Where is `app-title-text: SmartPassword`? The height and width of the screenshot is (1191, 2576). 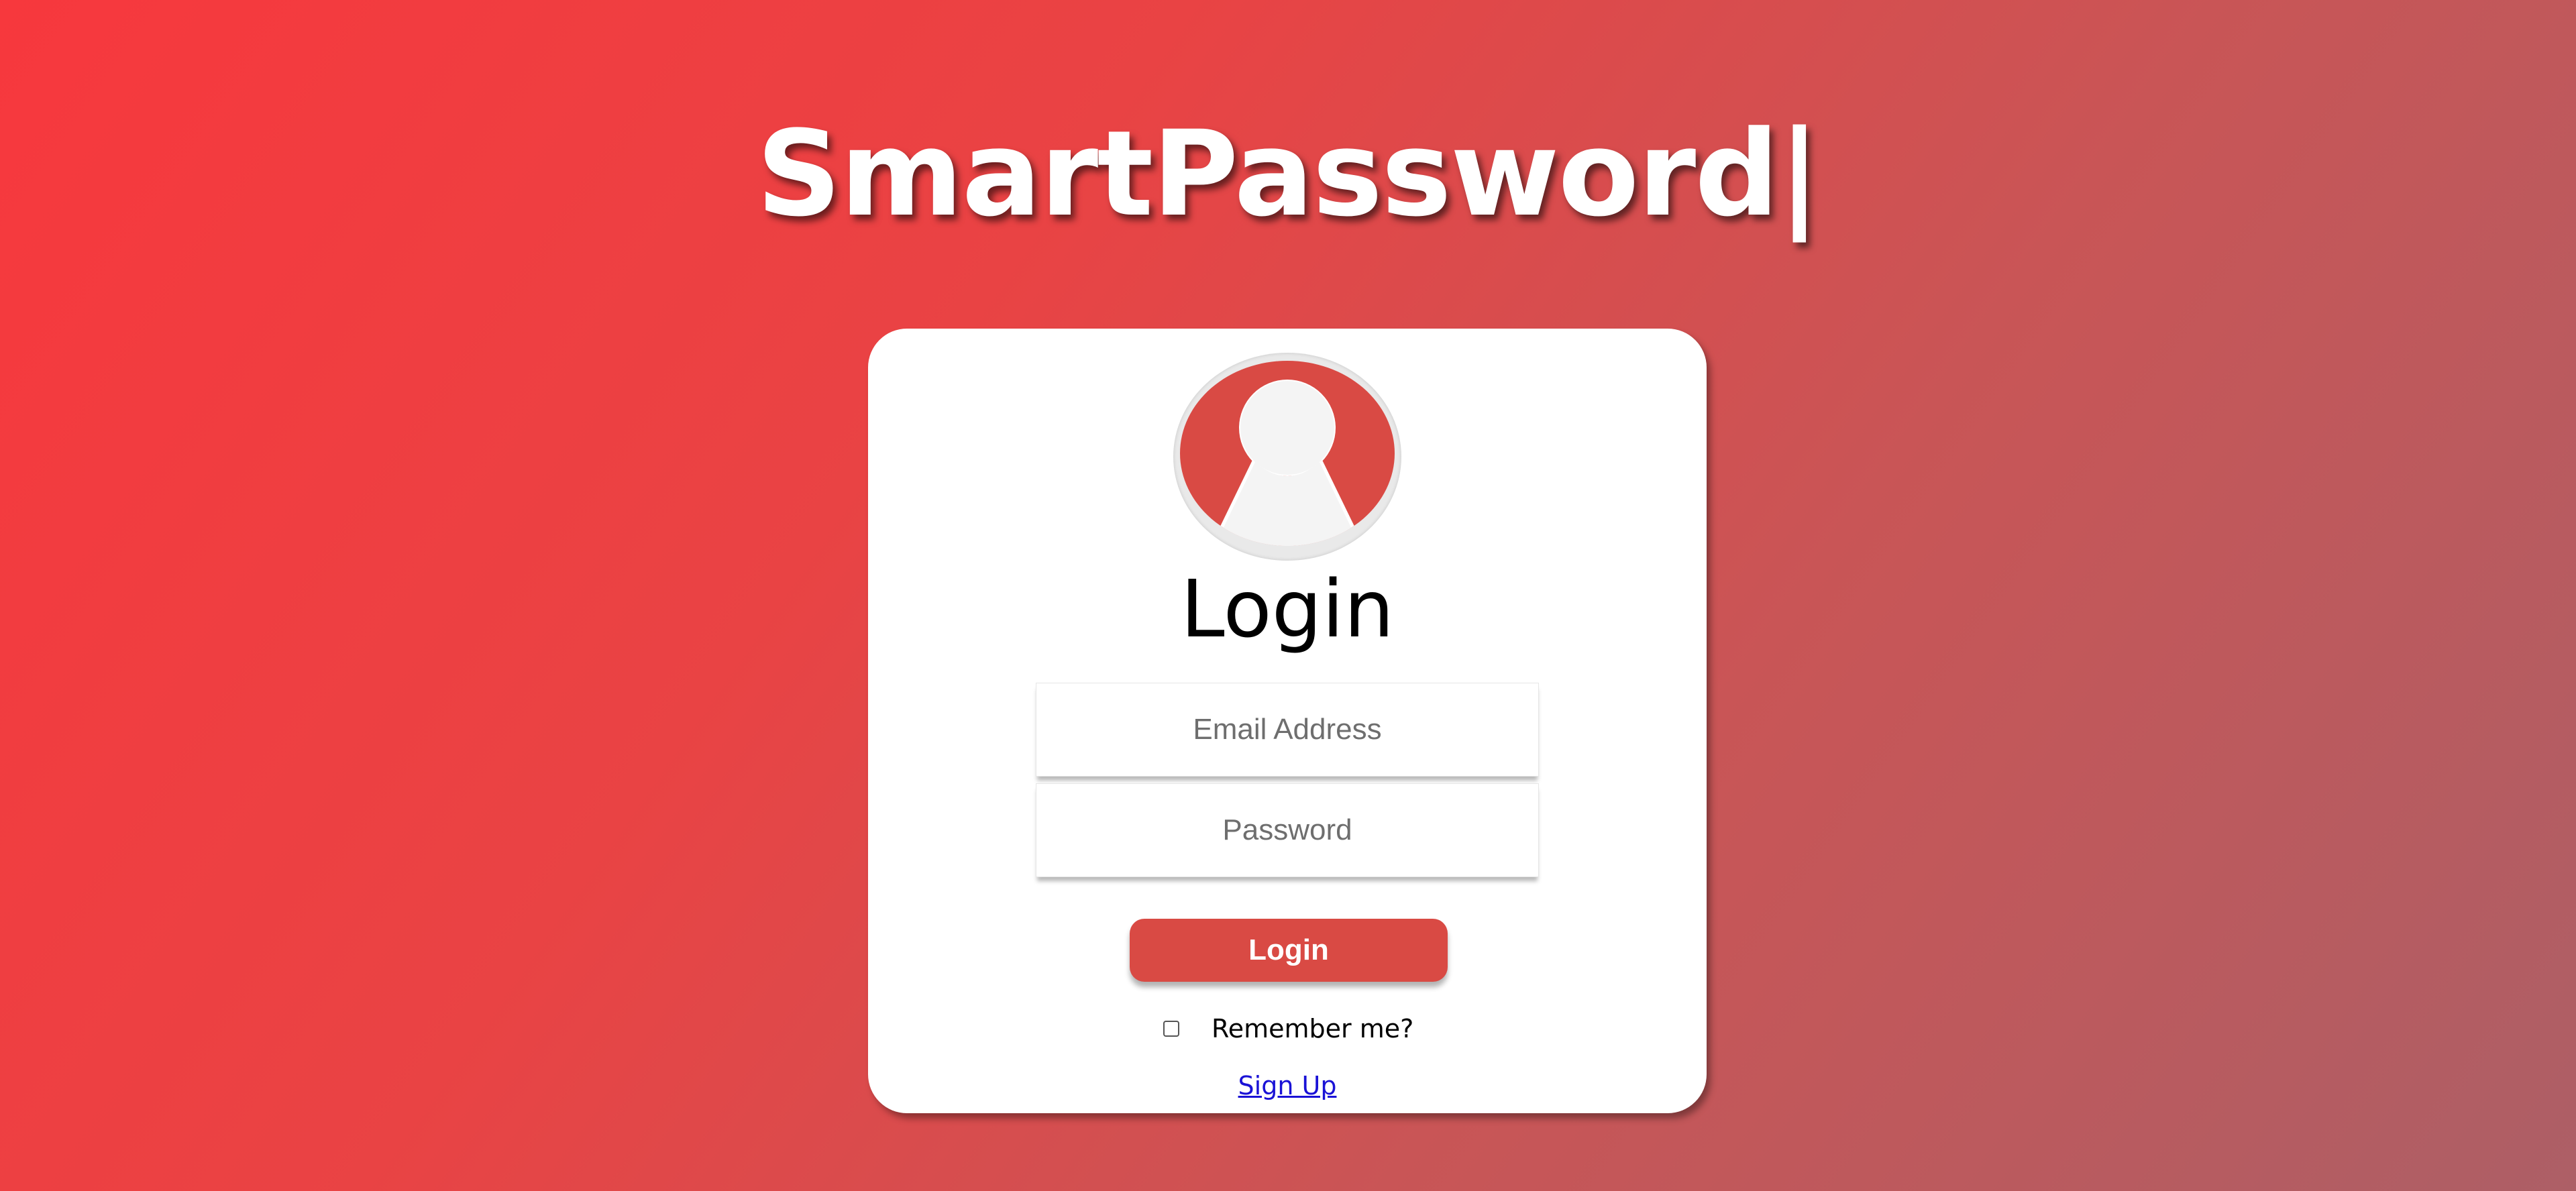 app-title-text: SmartPassword is located at coordinates (1268, 174).